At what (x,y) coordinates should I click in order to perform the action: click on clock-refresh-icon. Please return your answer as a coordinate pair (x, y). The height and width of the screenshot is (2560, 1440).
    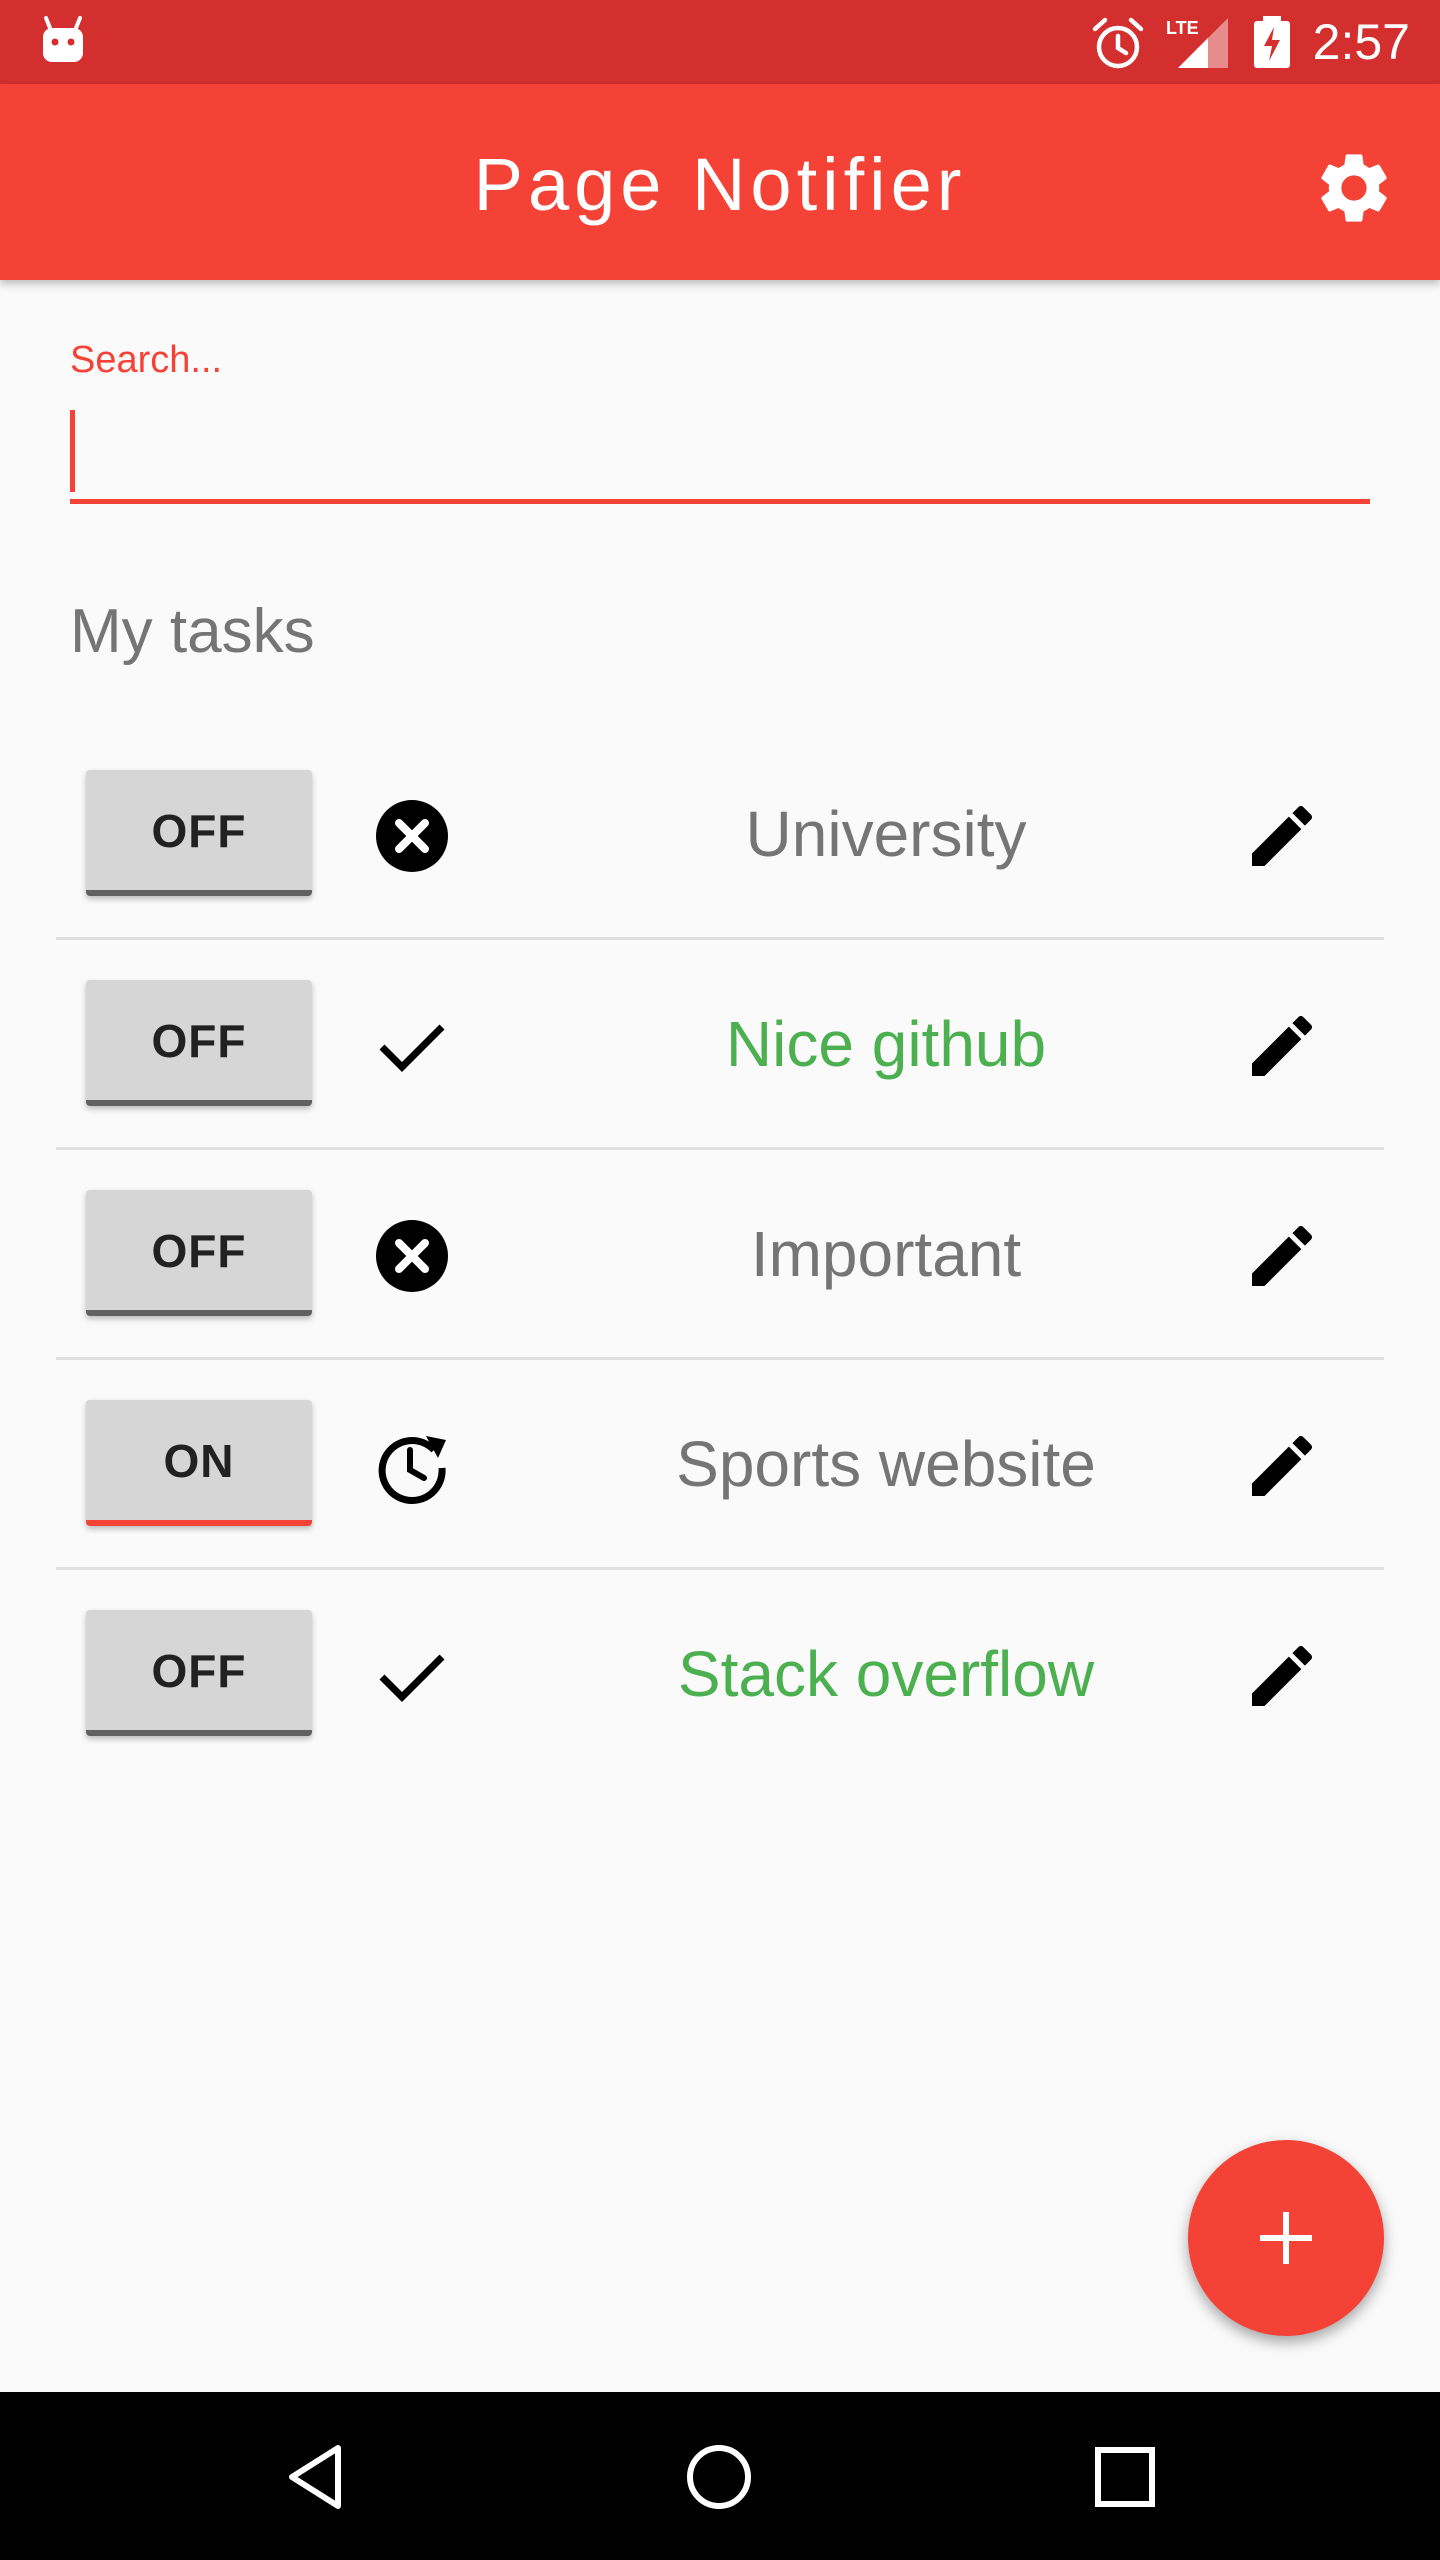
    Looking at the image, I should click on (412, 1470).